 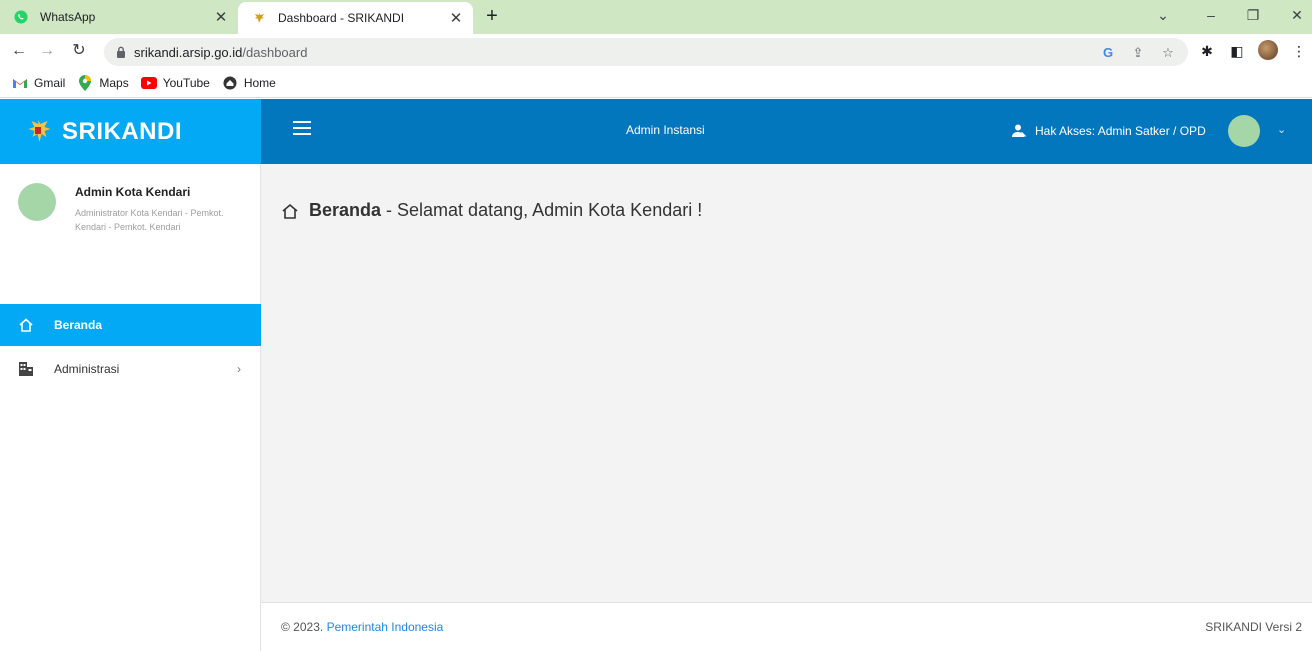 I want to click on chrome-menu-icon: ⋮, so click(x=1299, y=51).